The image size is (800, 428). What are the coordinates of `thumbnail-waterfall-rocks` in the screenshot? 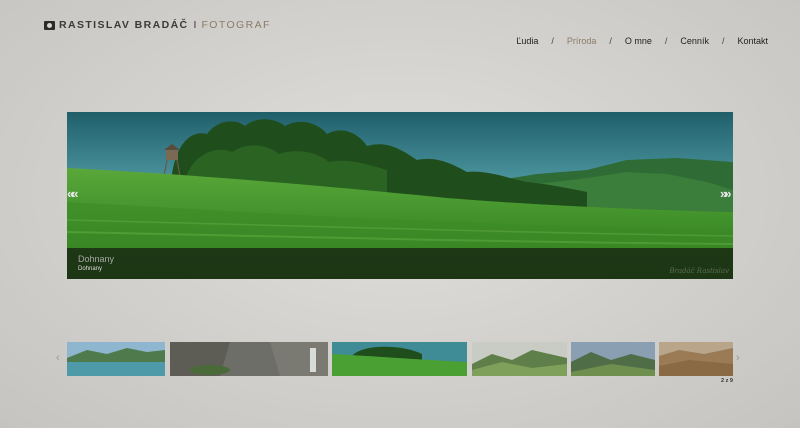 It's located at (249, 359).